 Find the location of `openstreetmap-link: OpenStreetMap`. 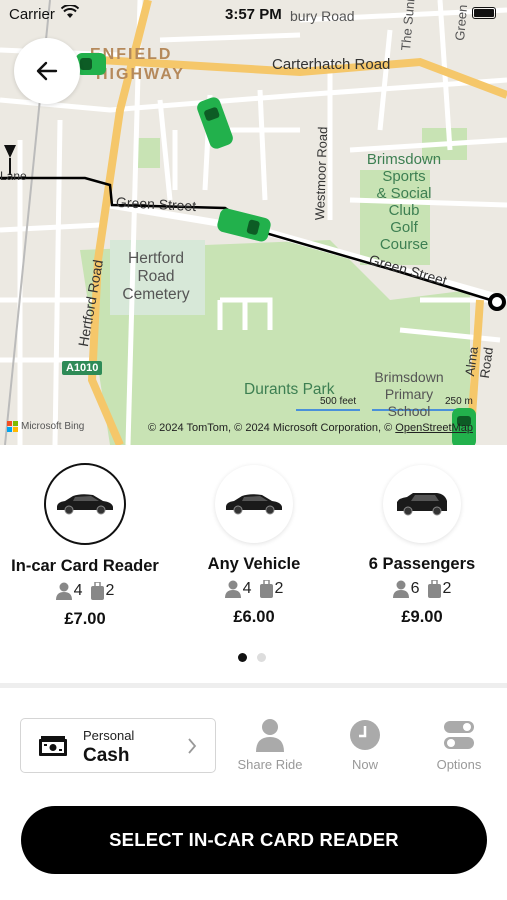

openstreetmap-link: OpenStreetMap is located at coordinates (434, 428).